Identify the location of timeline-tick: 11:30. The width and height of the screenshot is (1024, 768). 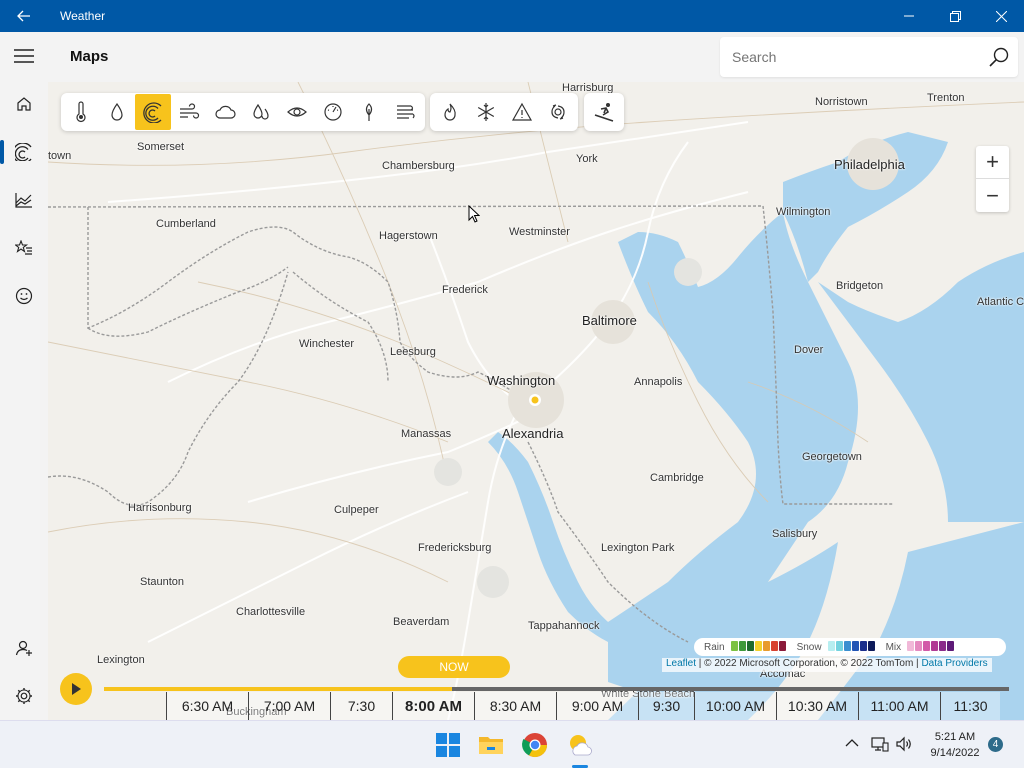
(970, 706).